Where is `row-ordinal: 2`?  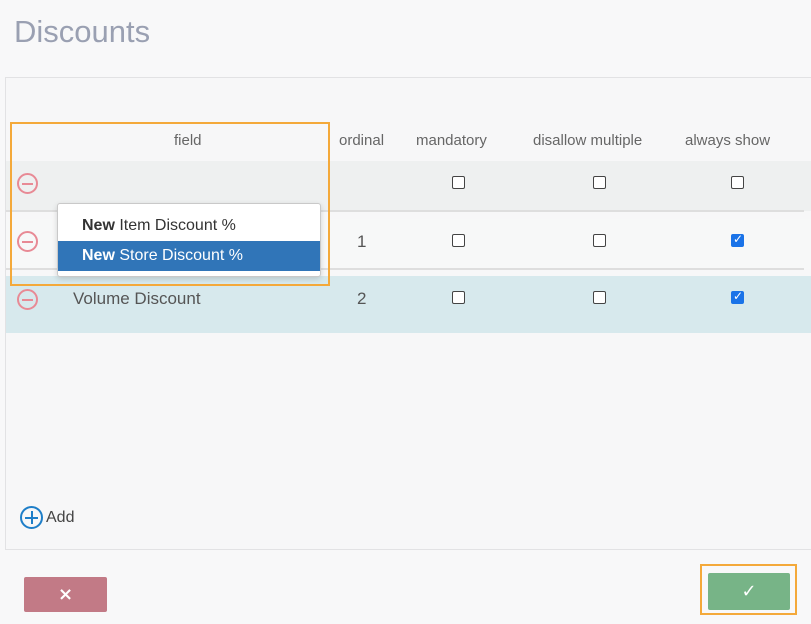 row-ordinal: 2 is located at coordinates (362, 298).